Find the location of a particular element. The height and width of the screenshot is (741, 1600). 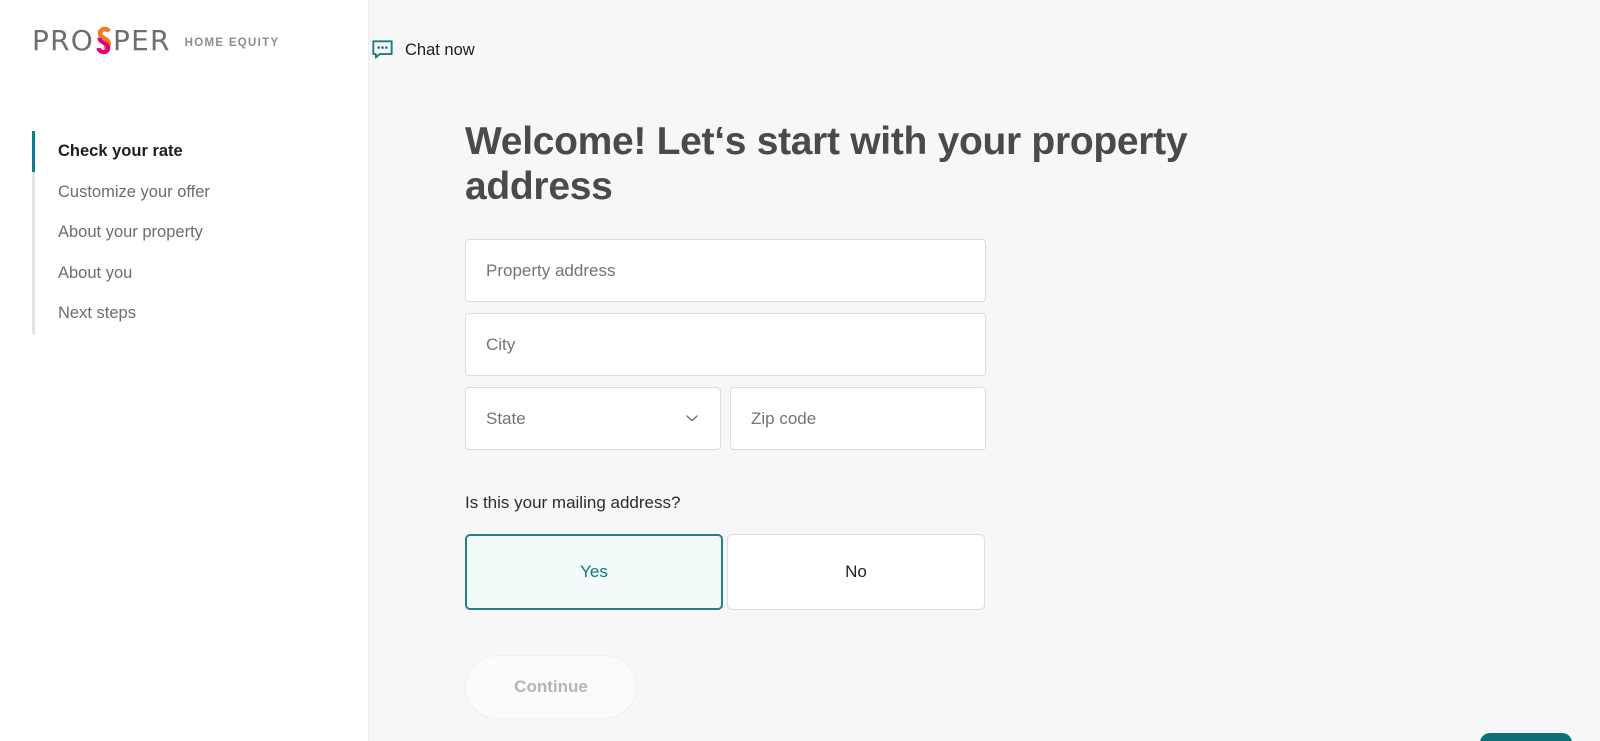

yes-label: Yes is located at coordinates (594, 571).